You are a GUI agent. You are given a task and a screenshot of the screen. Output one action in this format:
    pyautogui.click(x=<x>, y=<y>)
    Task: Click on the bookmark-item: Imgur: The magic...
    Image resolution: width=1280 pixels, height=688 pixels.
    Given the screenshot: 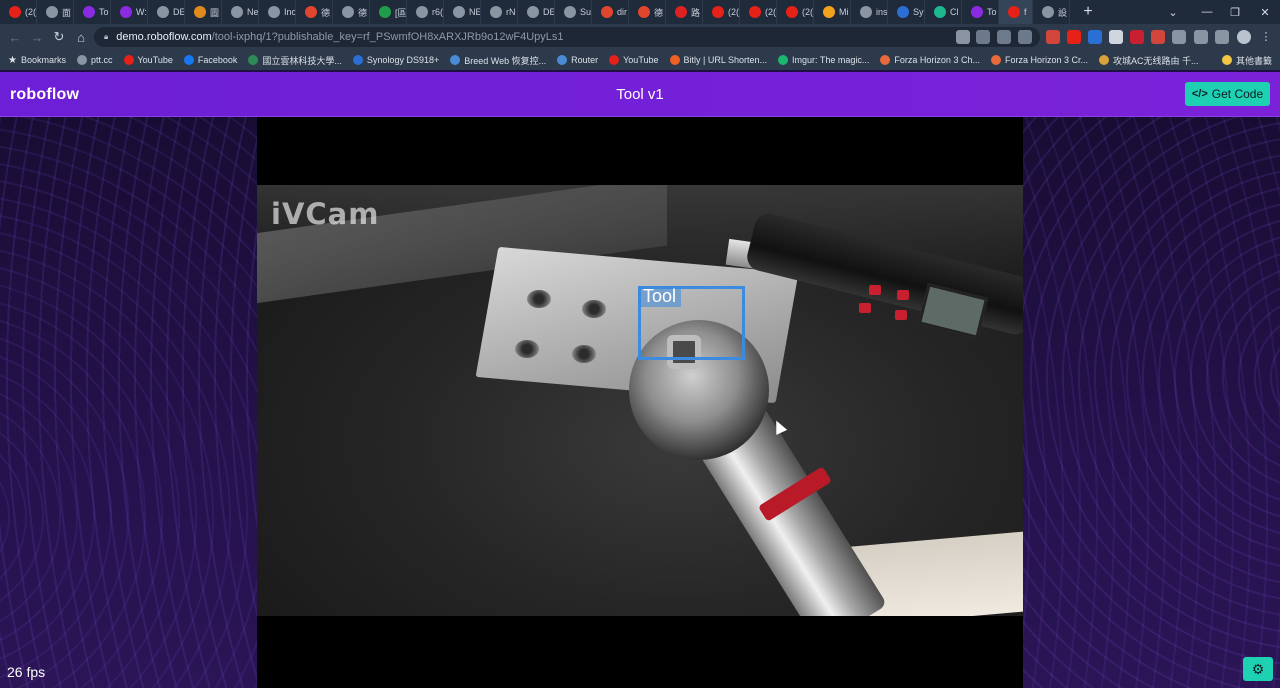 What is the action you would take?
    pyautogui.click(x=823, y=60)
    